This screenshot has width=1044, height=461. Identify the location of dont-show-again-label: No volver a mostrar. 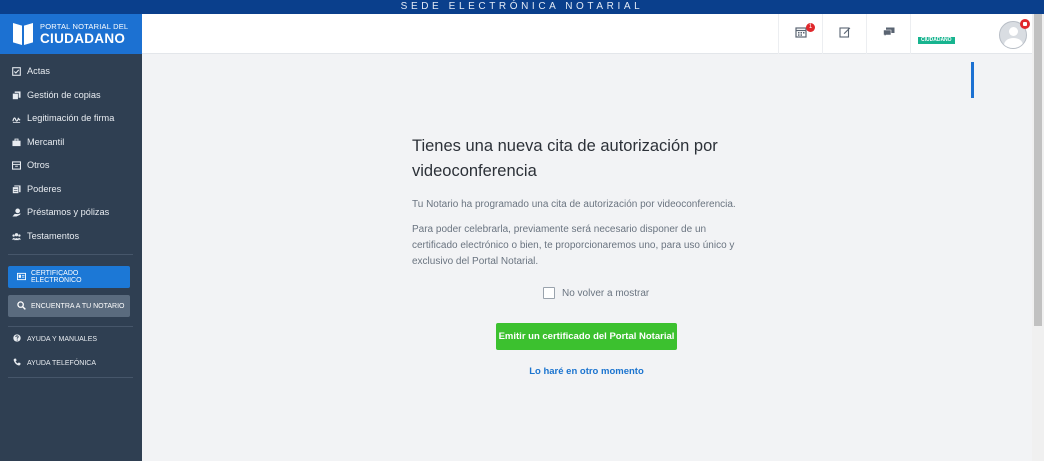
(606, 293).